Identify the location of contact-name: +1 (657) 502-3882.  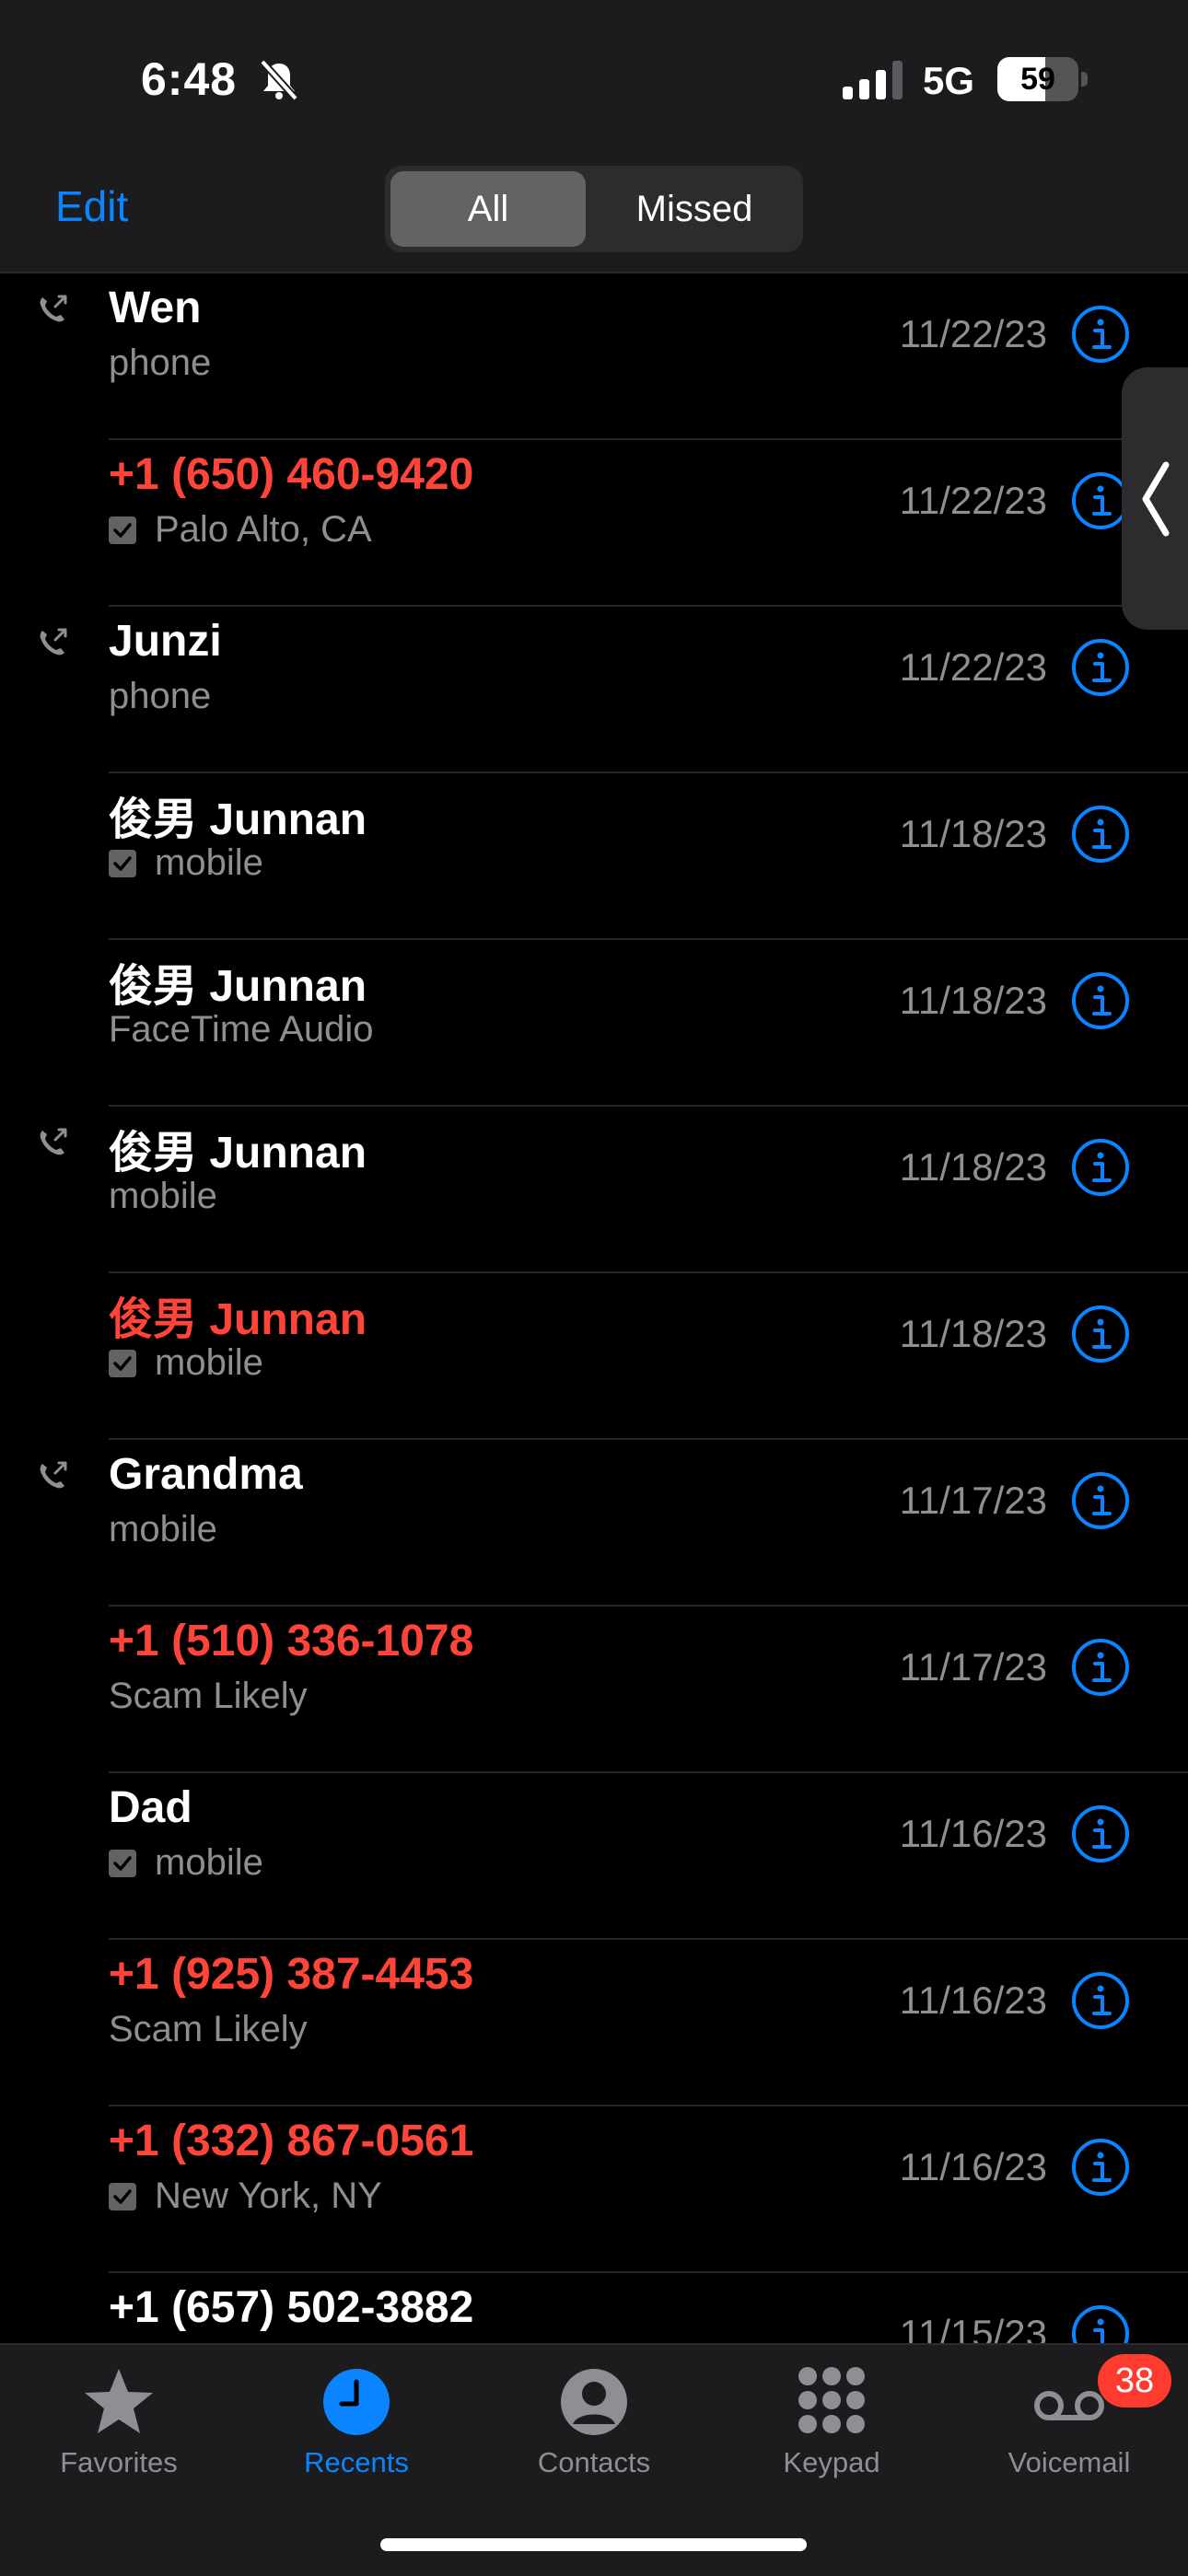
(291, 2307).